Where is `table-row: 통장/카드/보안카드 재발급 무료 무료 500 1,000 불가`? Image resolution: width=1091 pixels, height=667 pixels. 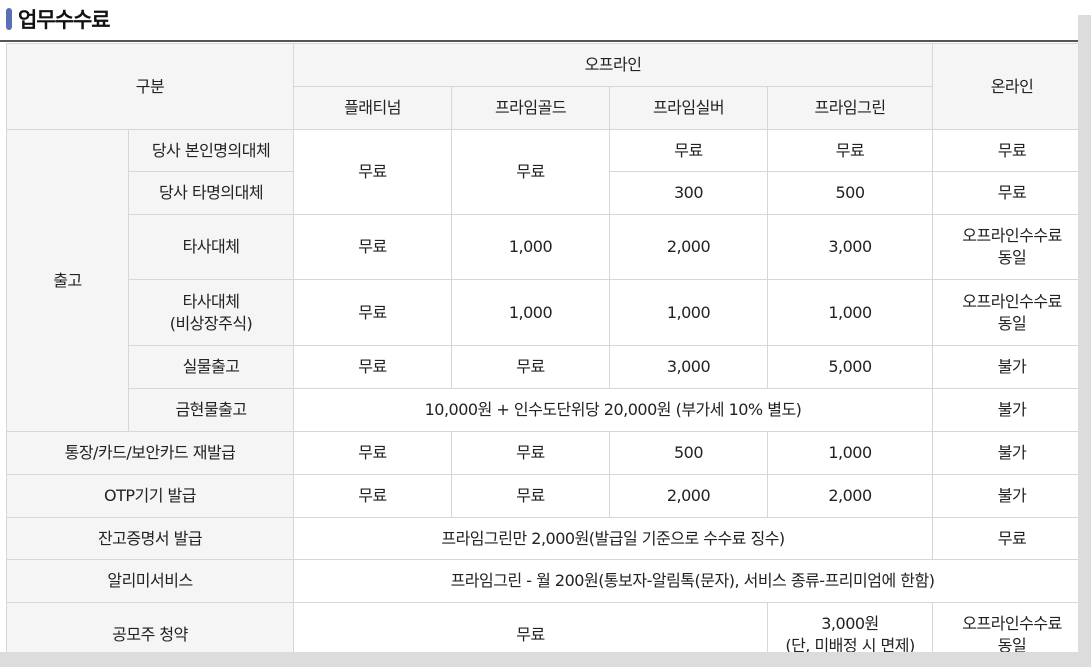
table-row: 통장/카드/보안카드 재발급 무료 무료 500 1,000 불가 is located at coordinates (548, 453).